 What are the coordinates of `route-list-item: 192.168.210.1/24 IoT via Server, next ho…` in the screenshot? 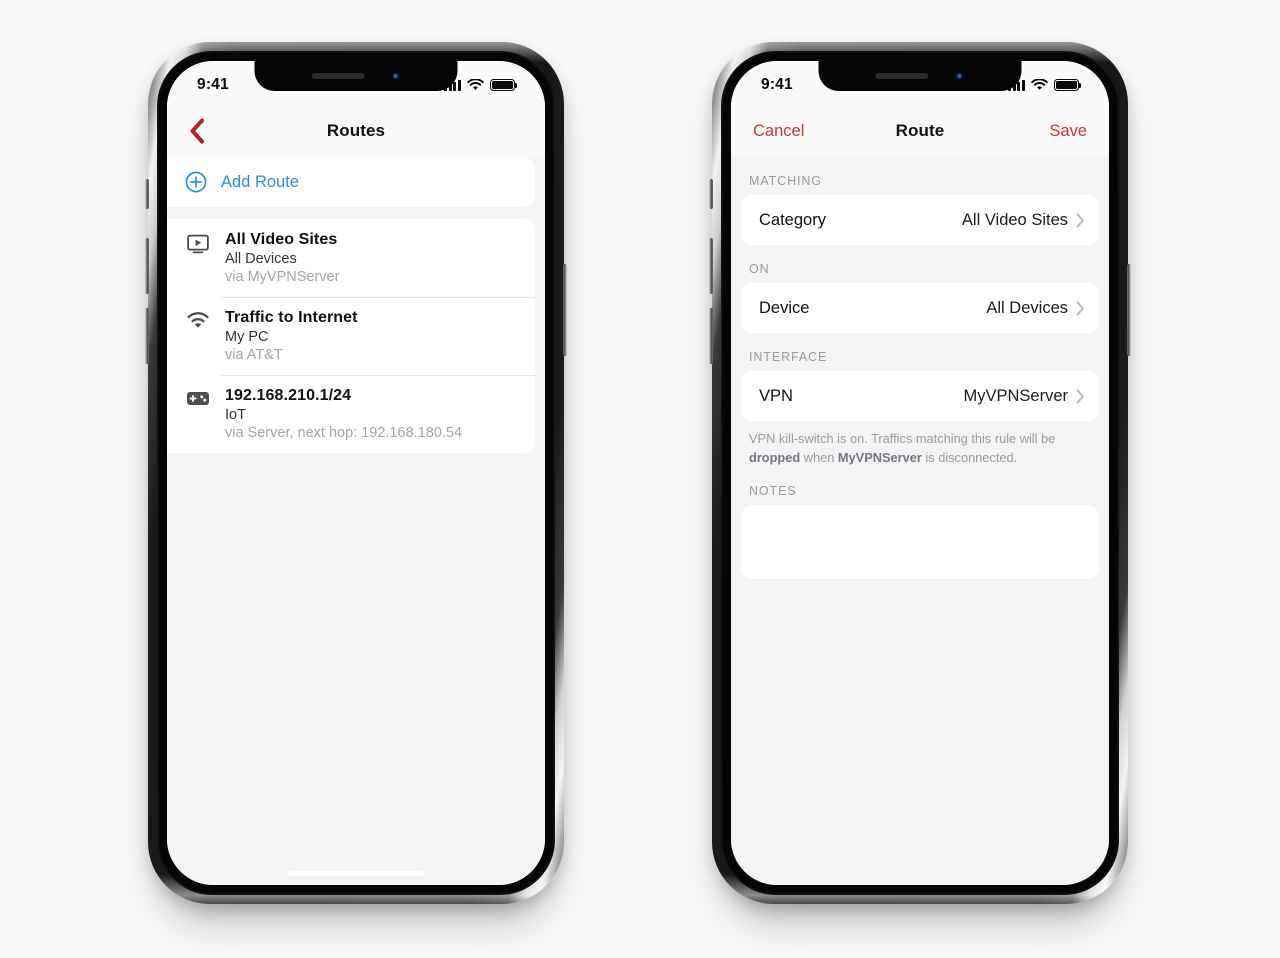 It's located at (351, 414).